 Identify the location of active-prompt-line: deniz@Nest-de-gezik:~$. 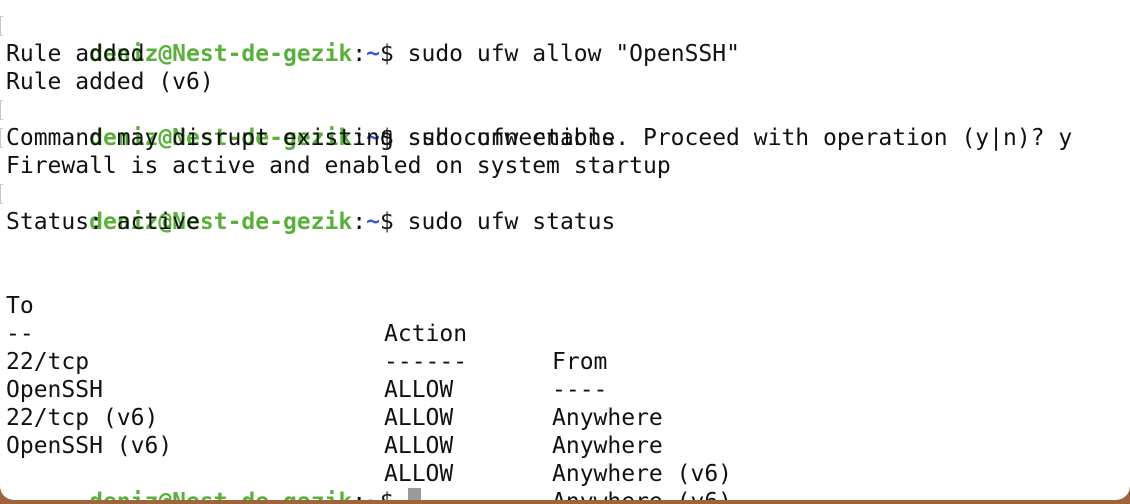
(566, 480).